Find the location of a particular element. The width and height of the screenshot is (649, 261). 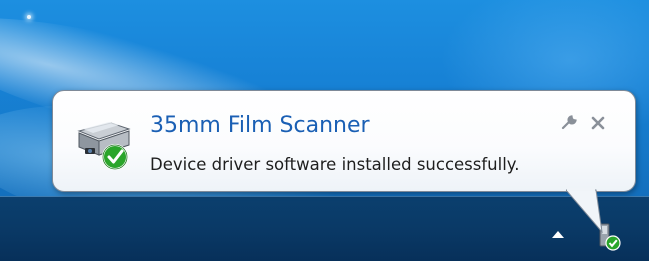

scanner-icon is located at coordinates (104, 146).